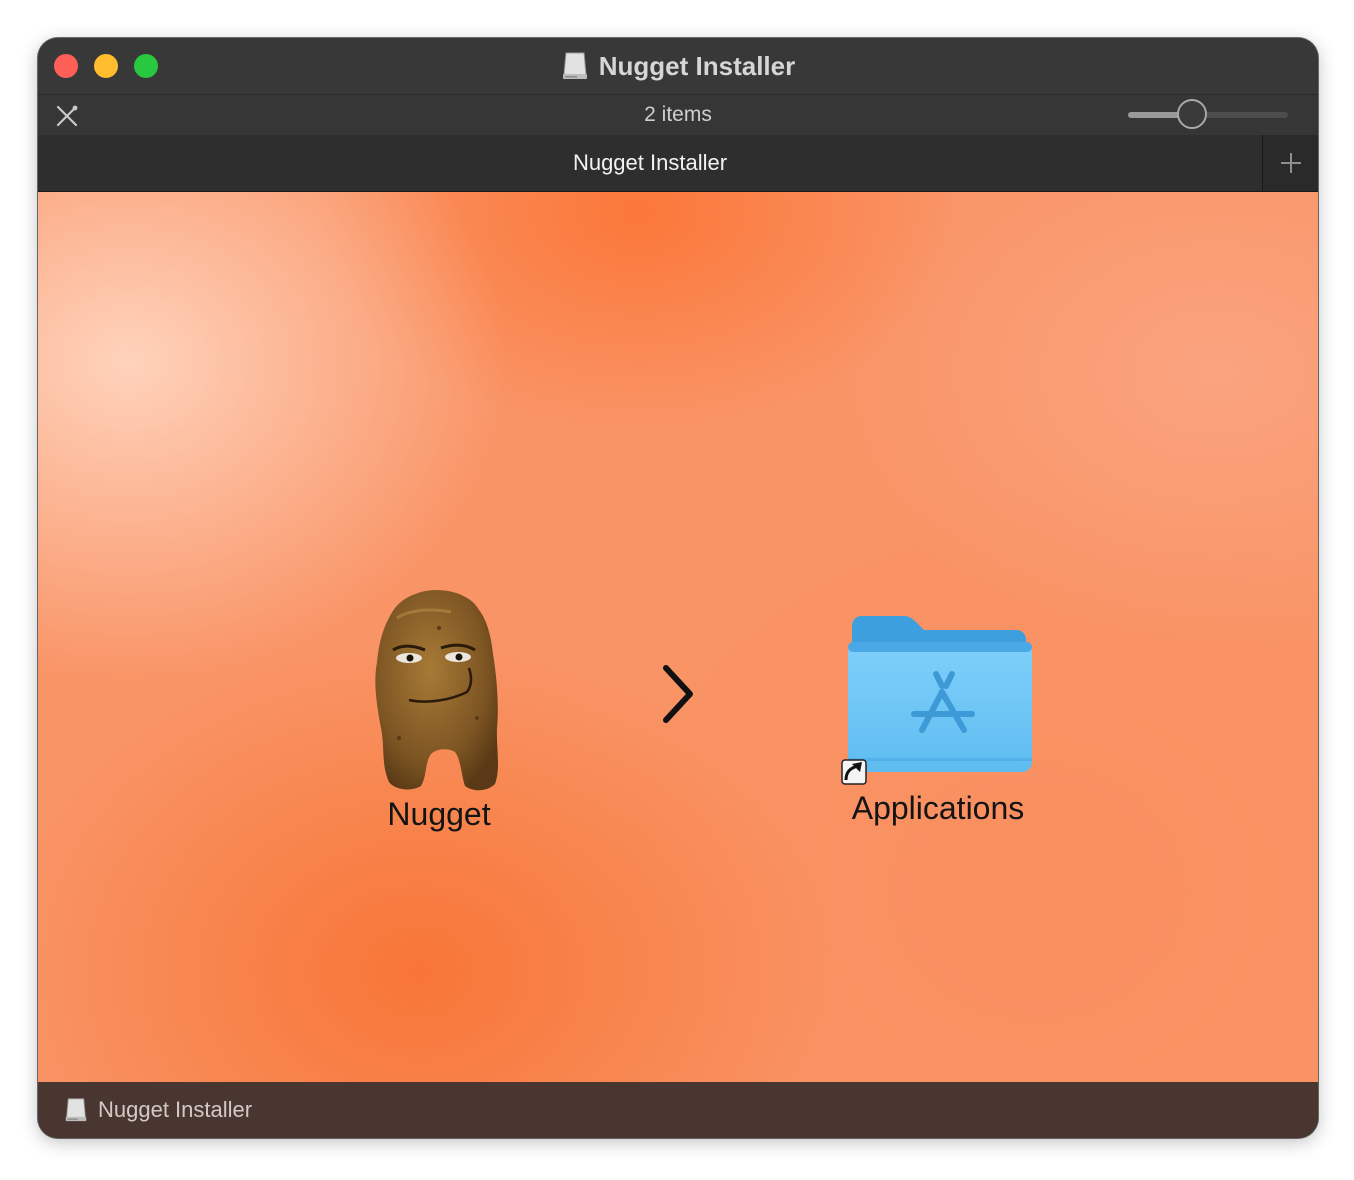  What do you see at coordinates (1208, 114) in the screenshot?
I see `icon-size-slider` at bounding box center [1208, 114].